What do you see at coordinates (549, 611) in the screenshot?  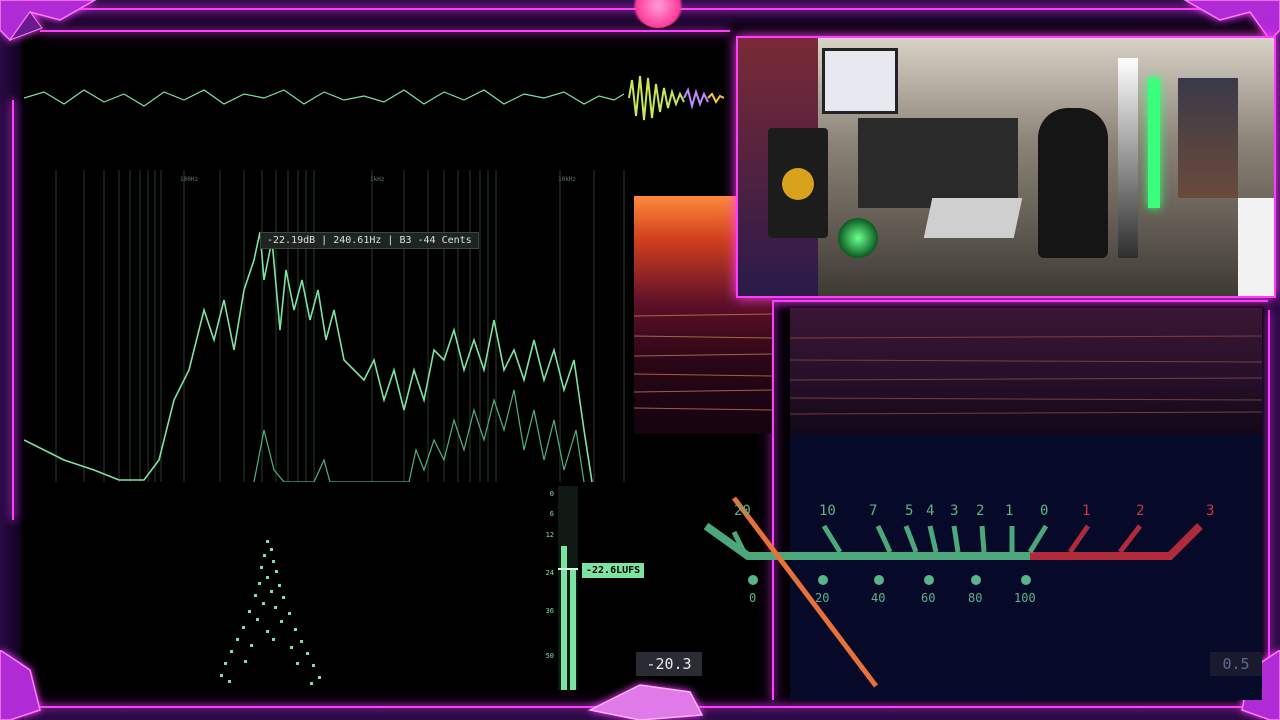 I see `meter-tick: 36` at bounding box center [549, 611].